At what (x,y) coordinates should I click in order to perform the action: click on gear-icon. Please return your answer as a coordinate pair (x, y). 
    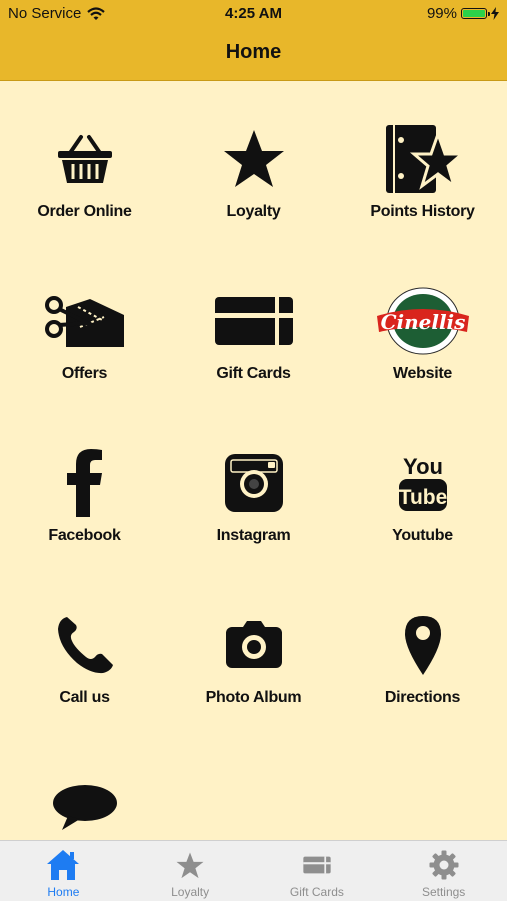
    Looking at the image, I should click on (444, 865).